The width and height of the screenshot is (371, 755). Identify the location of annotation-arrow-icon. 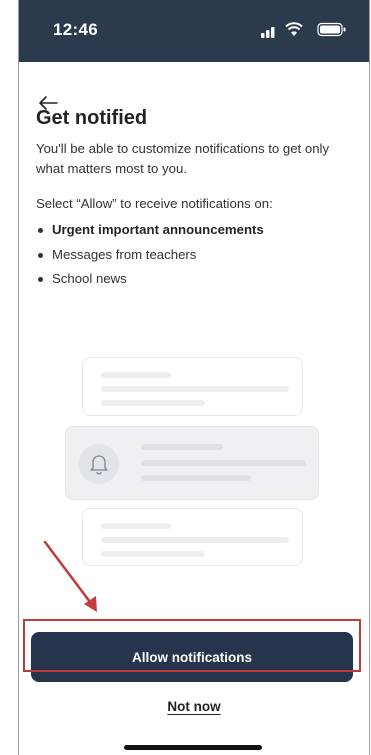
(70, 576).